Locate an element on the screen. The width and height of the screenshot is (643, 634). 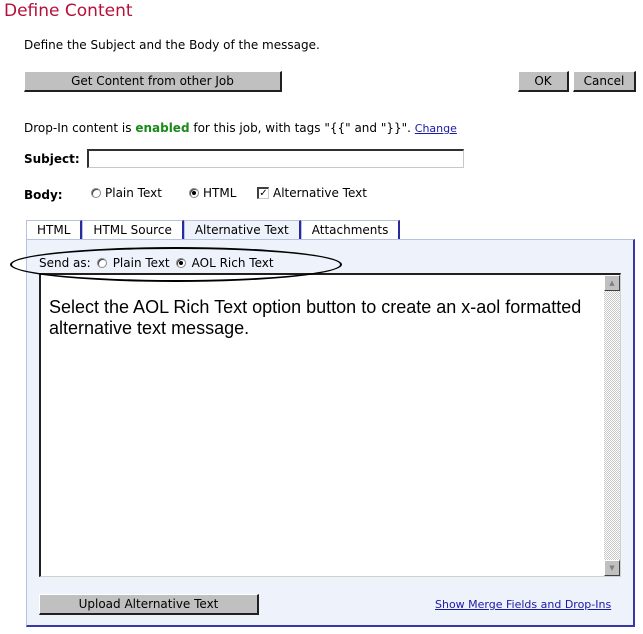
send-as-plain-text-label: Plain Text is located at coordinates (141, 263).